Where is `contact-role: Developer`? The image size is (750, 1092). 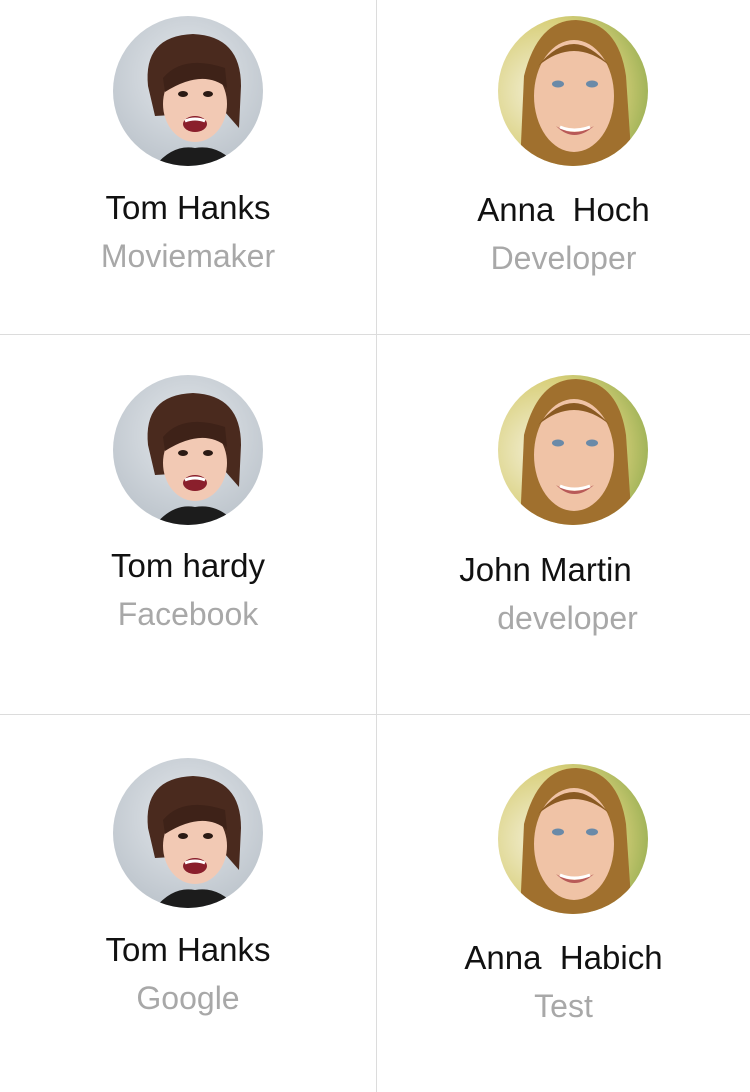
contact-role: Developer is located at coordinates (563, 258).